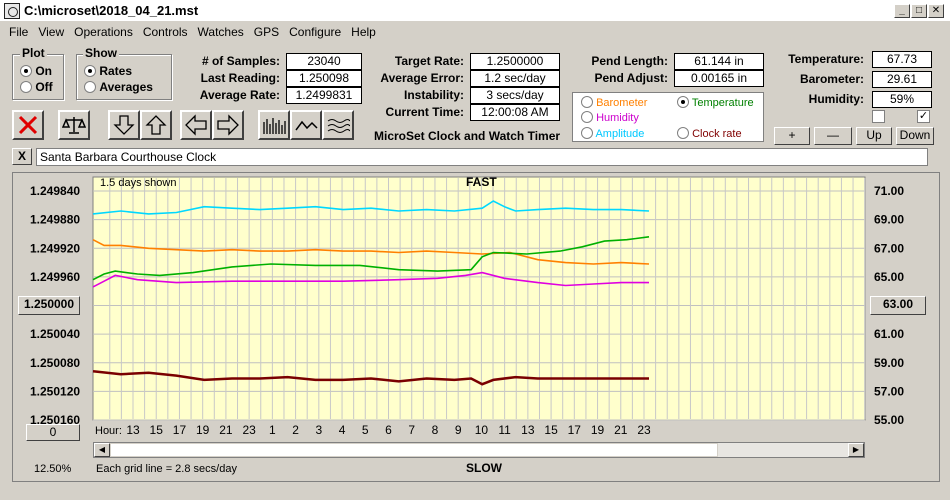 This screenshot has height=500, width=950. What do you see at coordinates (411, 430) in the screenshot?
I see `hour-tick-label: 7` at bounding box center [411, 430].